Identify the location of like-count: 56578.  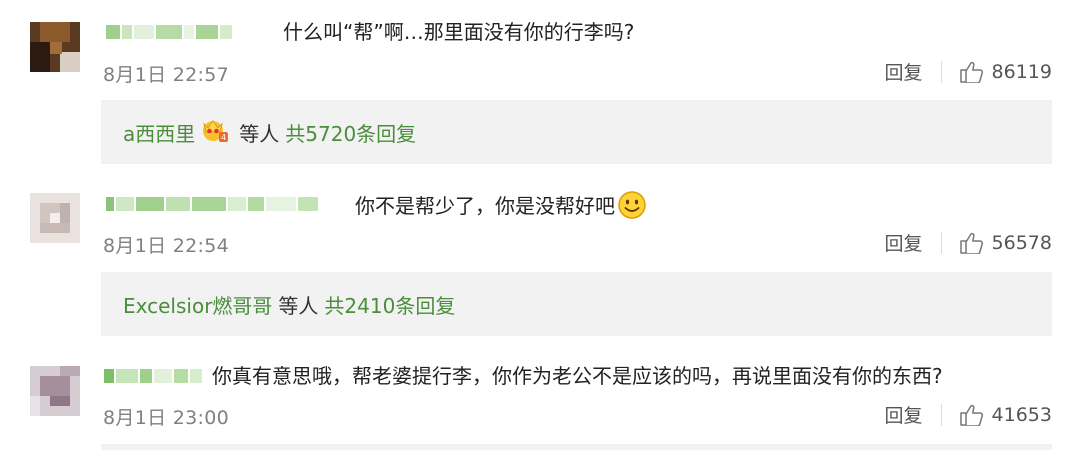
(1021, 242).